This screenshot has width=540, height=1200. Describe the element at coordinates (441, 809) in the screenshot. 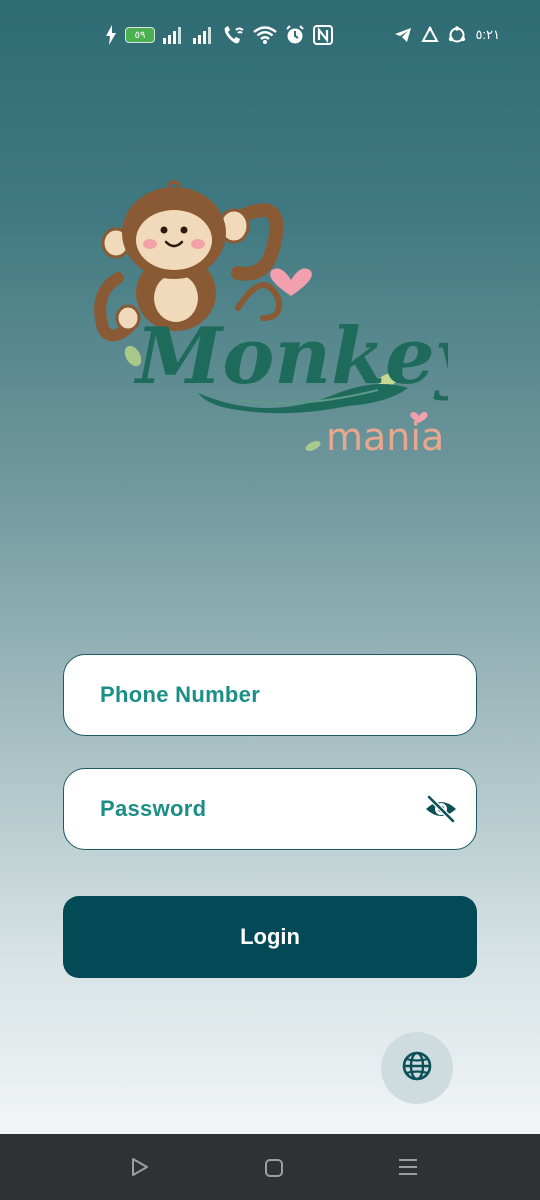

I see `eye-off-icon` at that location.